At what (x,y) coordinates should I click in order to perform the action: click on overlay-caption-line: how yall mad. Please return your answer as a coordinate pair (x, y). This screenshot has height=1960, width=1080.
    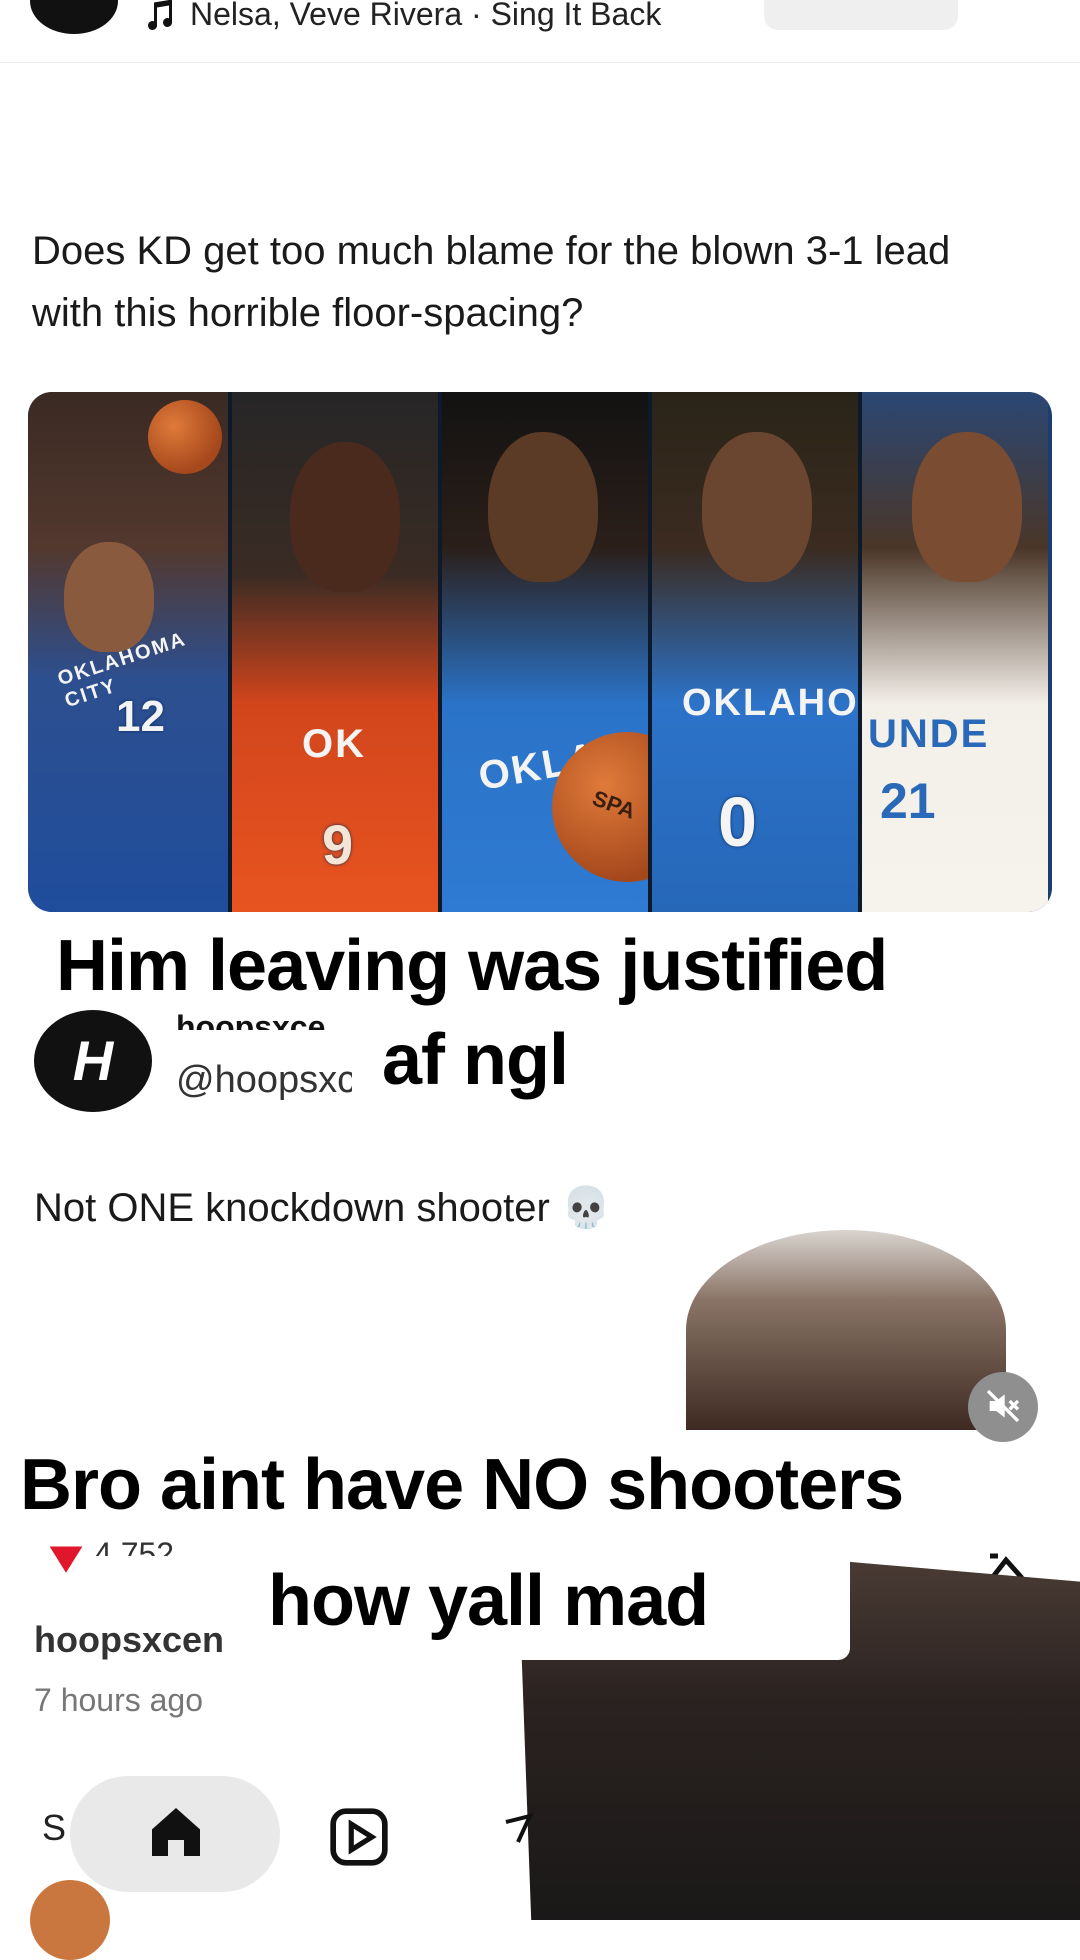
    Looking at the image, I should click on (488, 1601).